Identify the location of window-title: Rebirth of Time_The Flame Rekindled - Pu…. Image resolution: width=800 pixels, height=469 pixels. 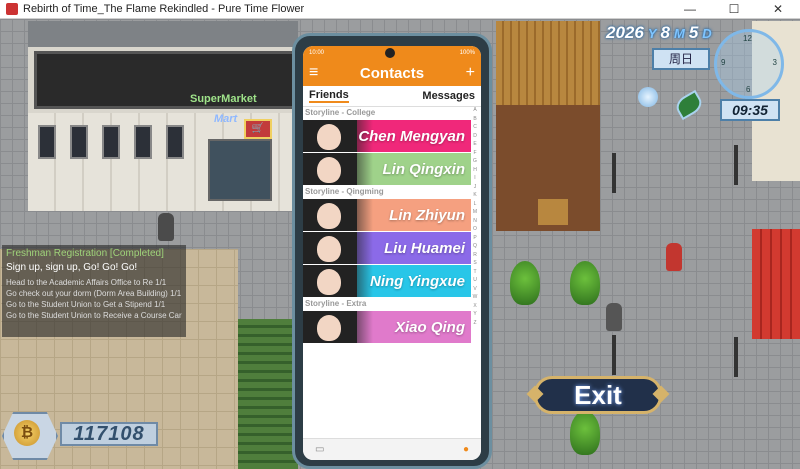
(164, 9).